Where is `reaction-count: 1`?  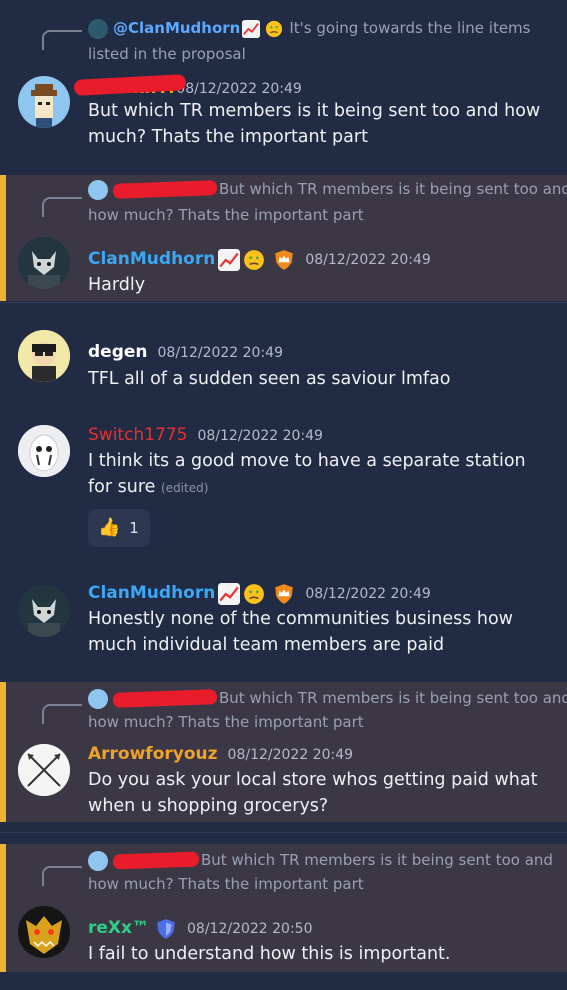 reaction-count: 1 is located at coordinates (134, 528).